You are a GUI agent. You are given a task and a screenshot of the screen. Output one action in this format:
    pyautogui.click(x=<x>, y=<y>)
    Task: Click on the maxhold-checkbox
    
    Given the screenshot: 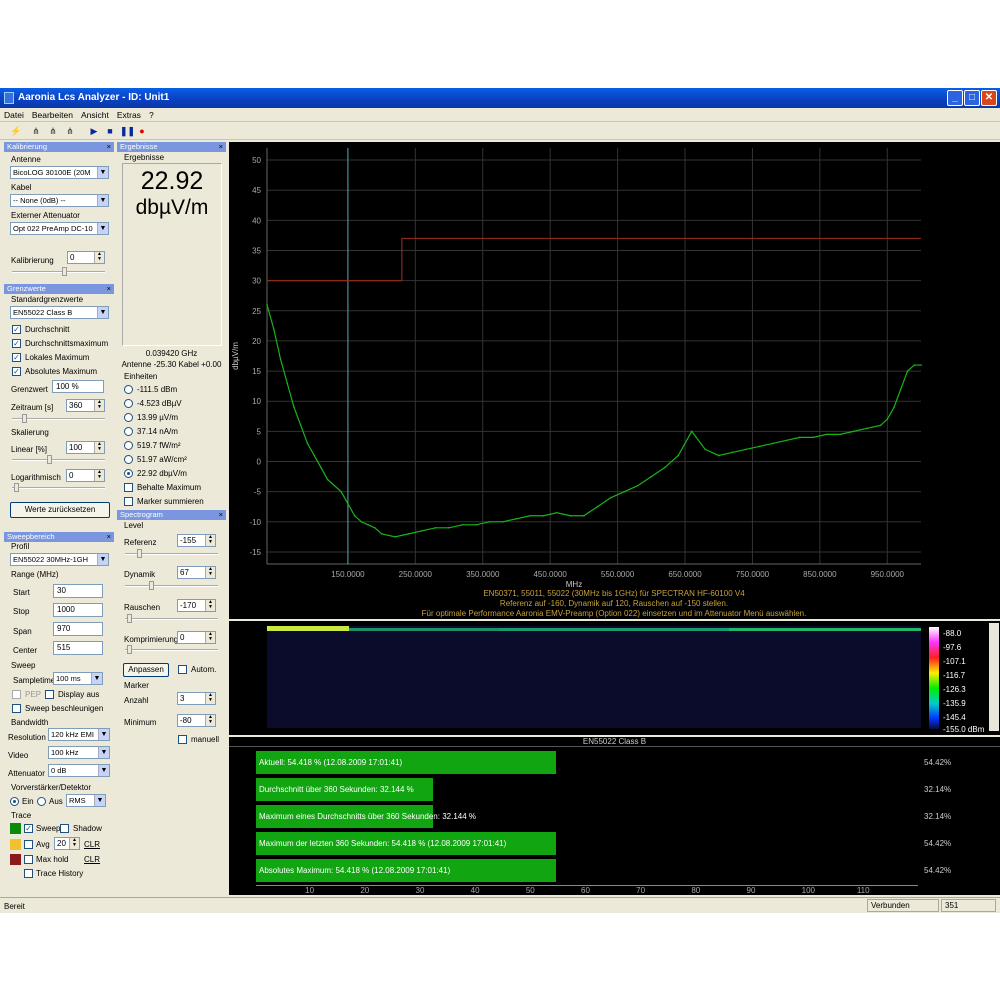 What is the action you would take?
    pyautogui.click(x=28, y=859)
    